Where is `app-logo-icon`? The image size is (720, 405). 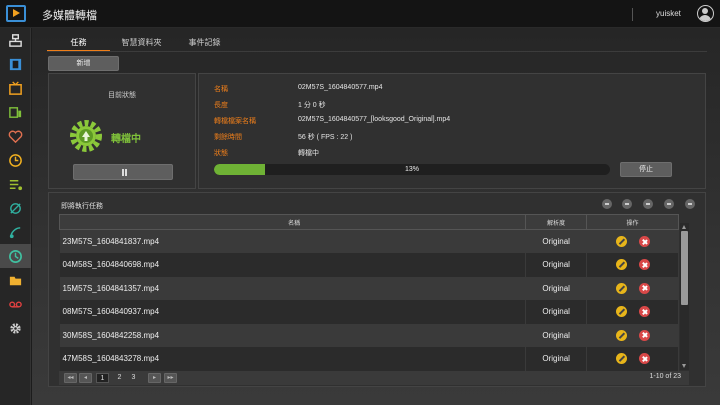
app-logo-icon is located at coordinates (16, 13).